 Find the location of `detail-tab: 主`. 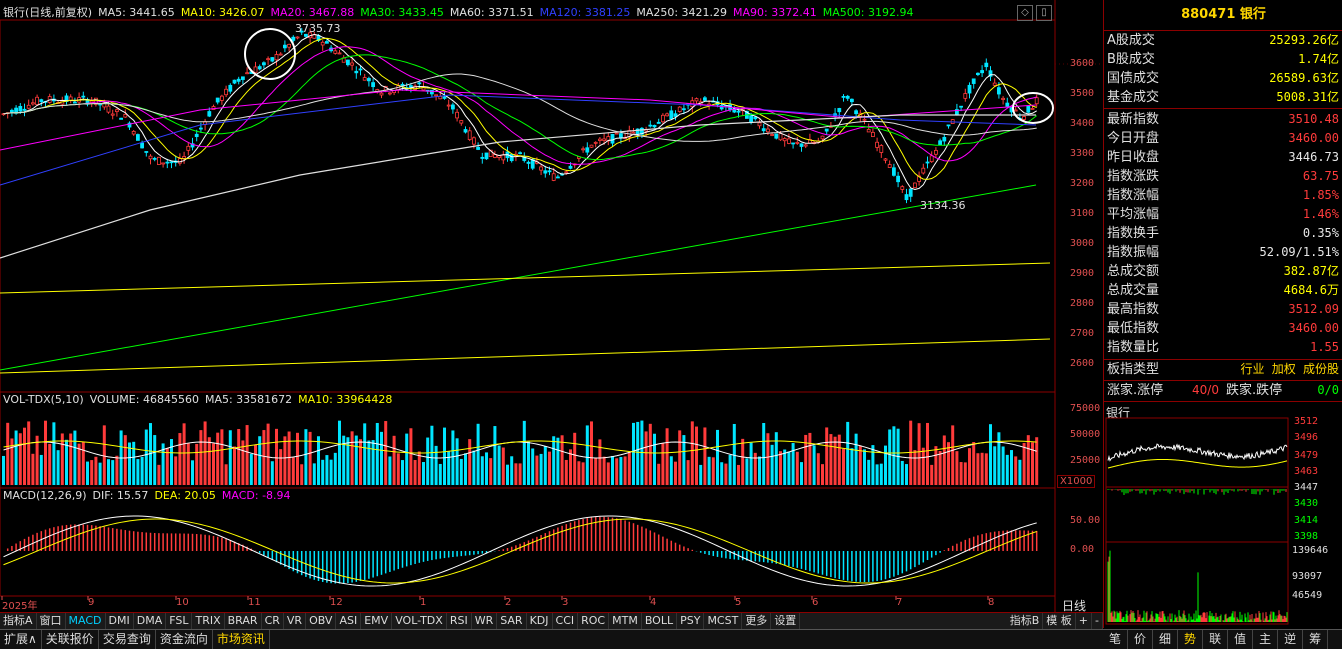

detail-tab: 主 is located at coordinates (1266, 639).